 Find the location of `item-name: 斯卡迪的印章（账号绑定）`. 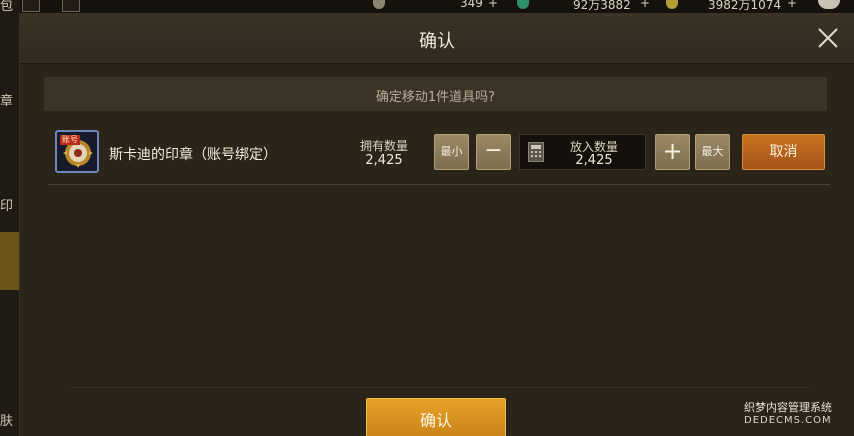

item-name: 斯卡迪的印章（账号绑定） is located at coordinates (193, 155).